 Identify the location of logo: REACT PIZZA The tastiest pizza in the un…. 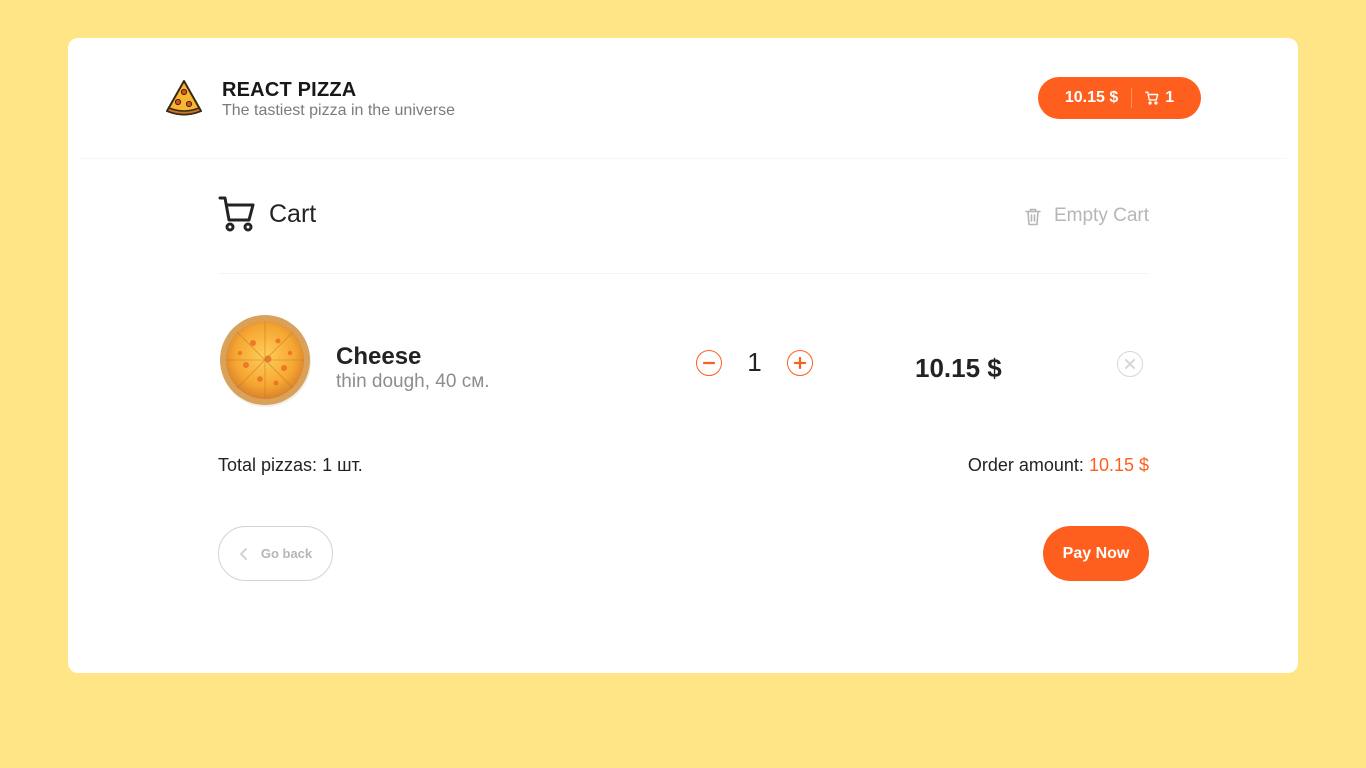
(309, 99).